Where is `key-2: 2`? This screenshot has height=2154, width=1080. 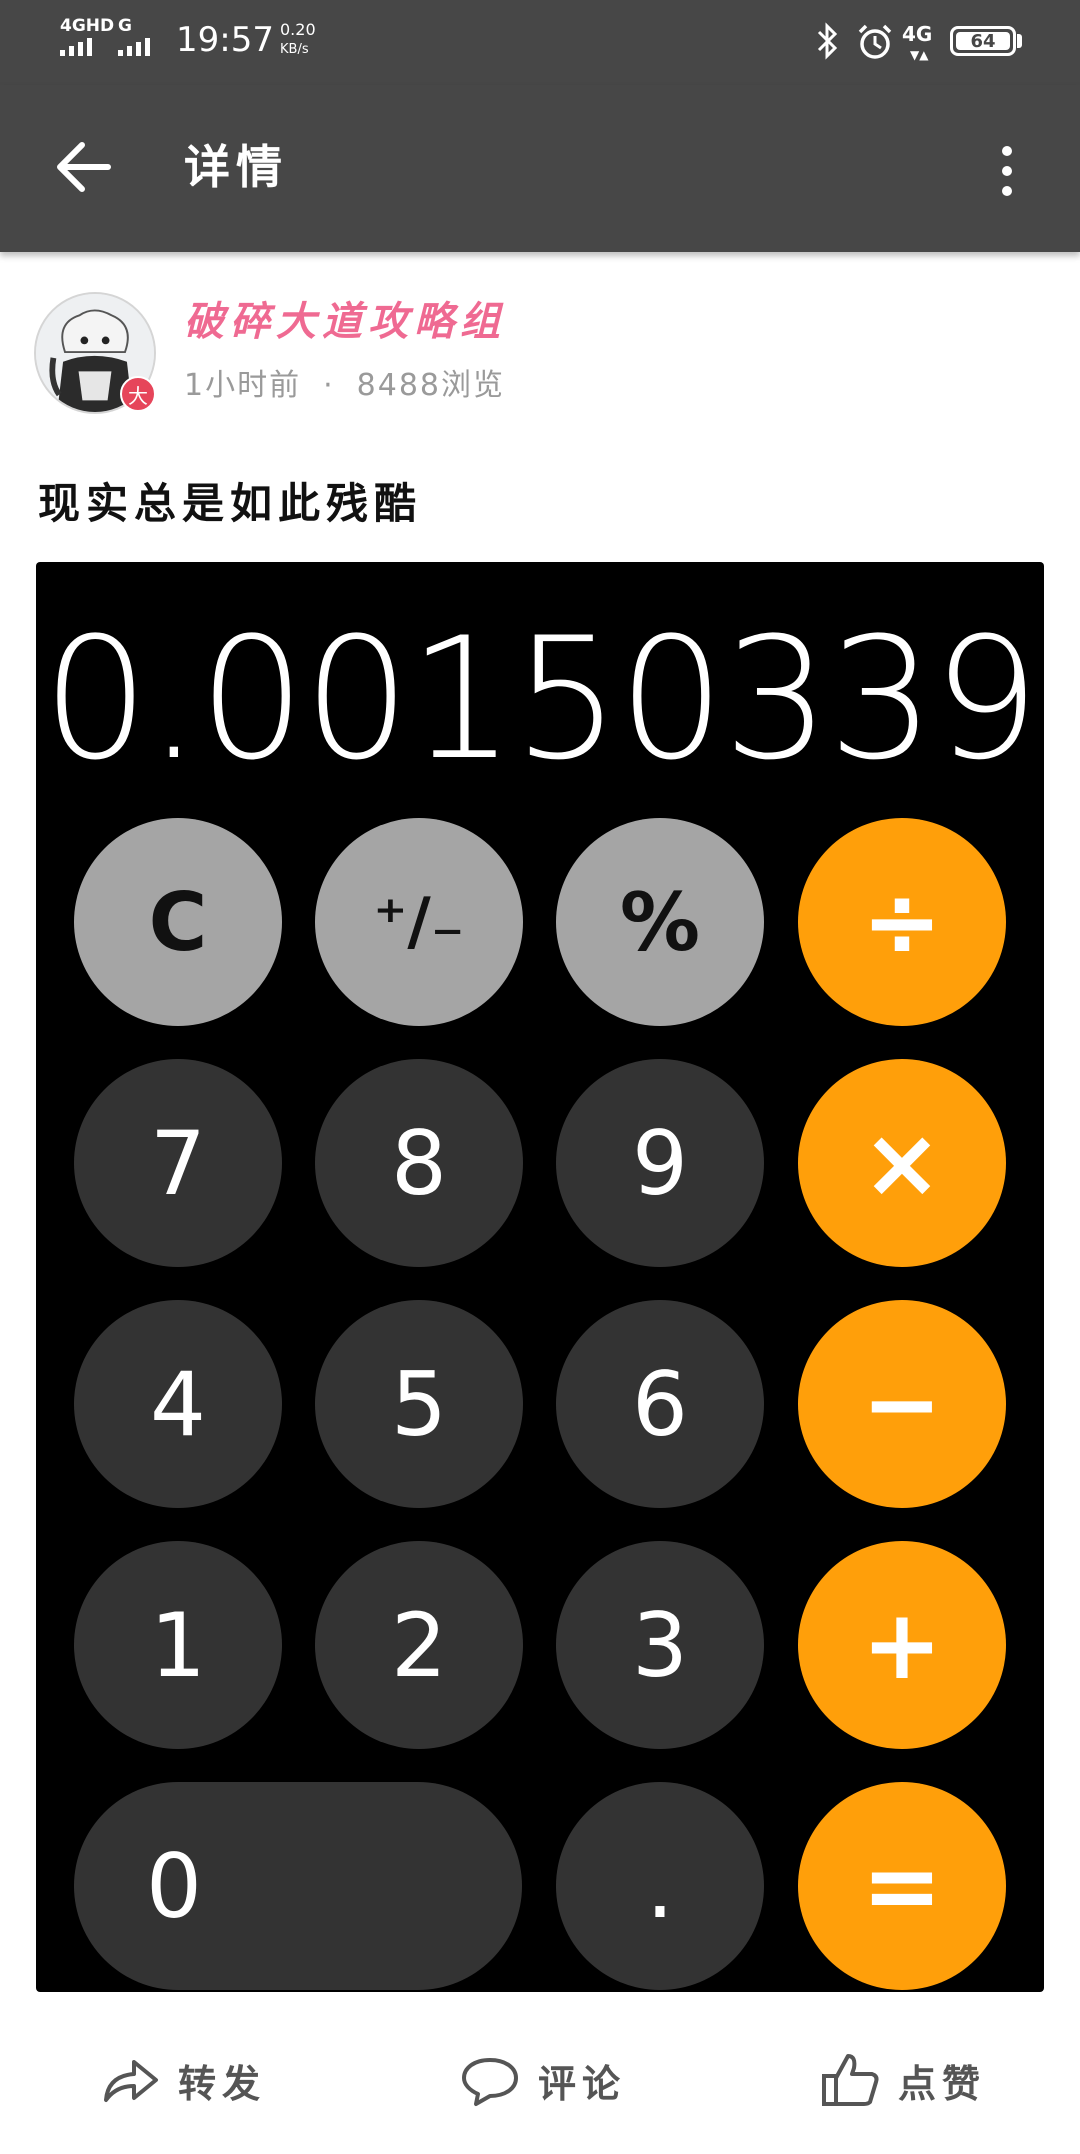 key-2: 2 is located at coordinates (419, 1645).